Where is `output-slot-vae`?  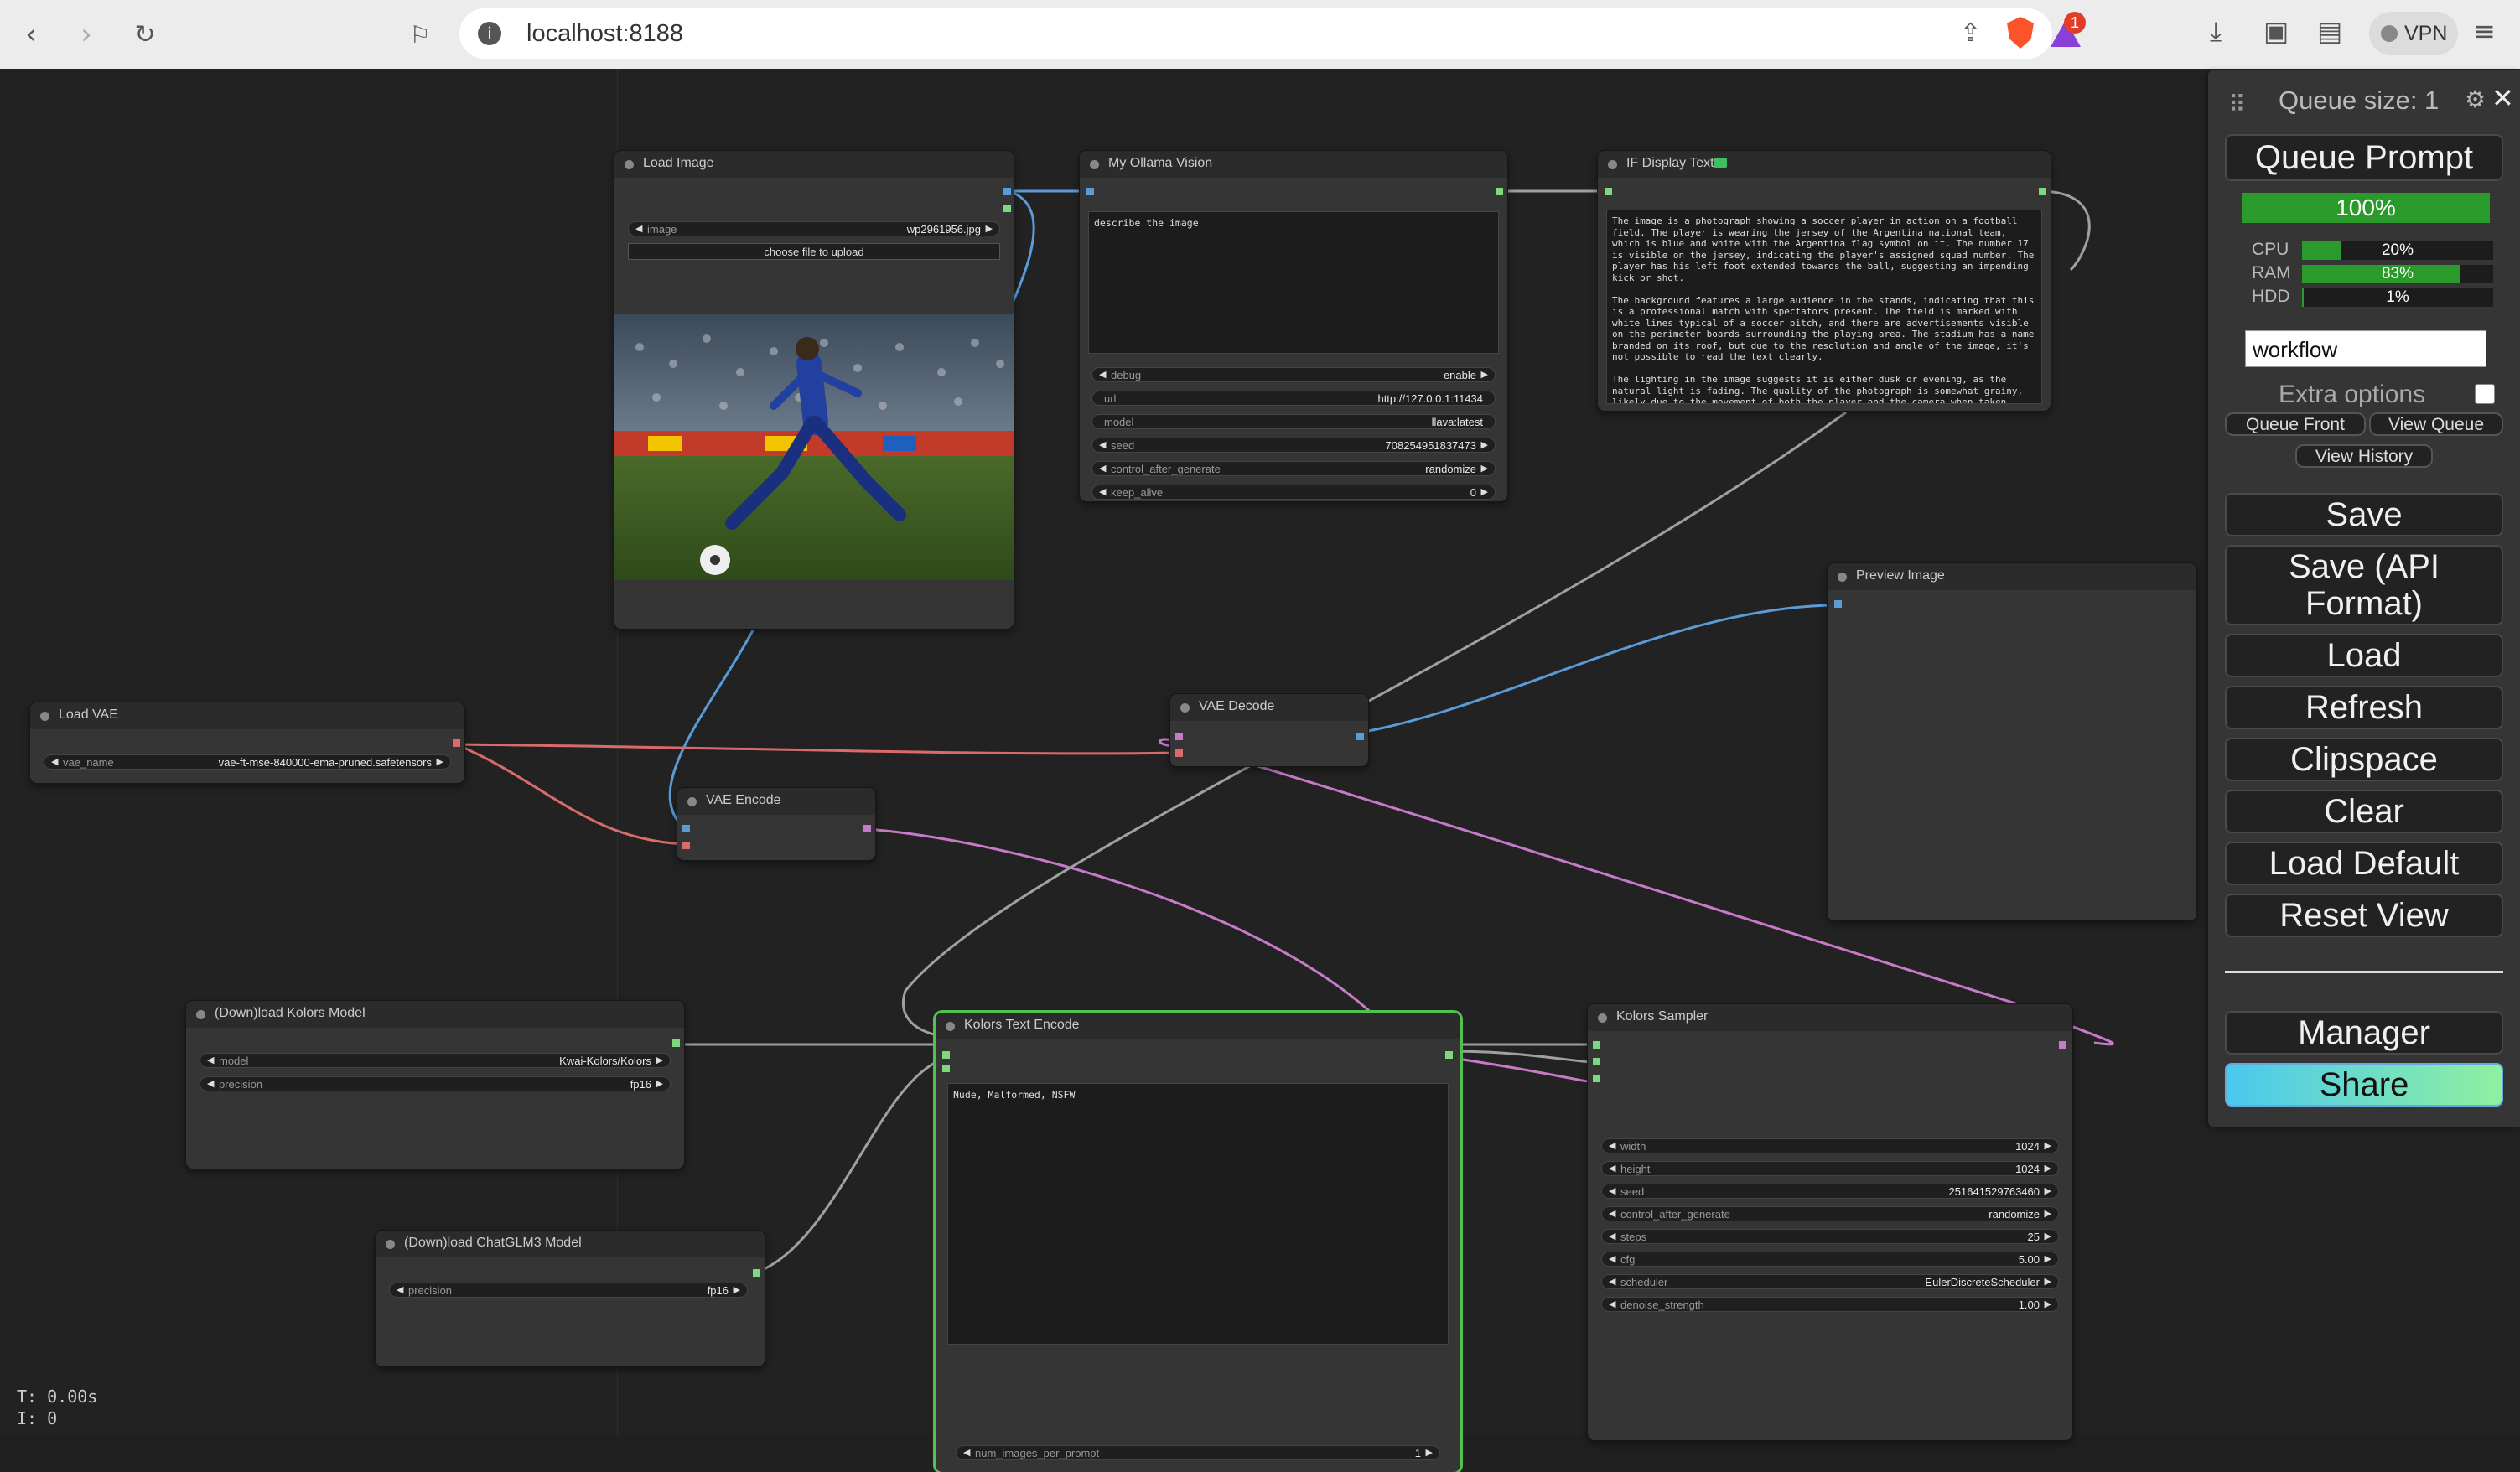
output-slot-vae is located at coordinates (456, 743).